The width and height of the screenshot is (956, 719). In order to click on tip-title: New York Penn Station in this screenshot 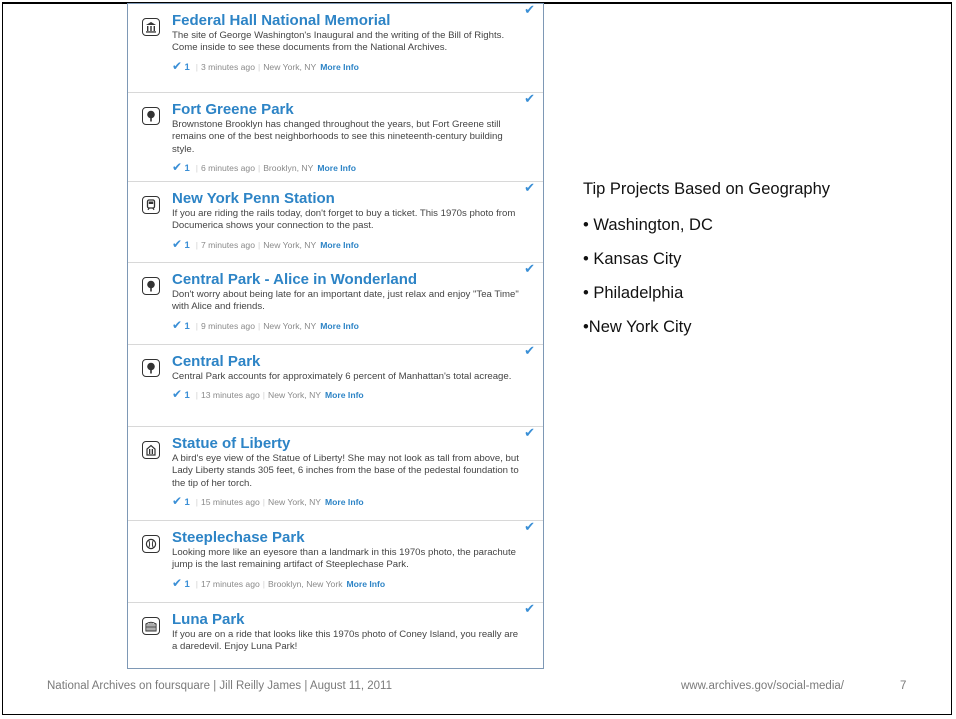, I will do `click(346, 198)`.